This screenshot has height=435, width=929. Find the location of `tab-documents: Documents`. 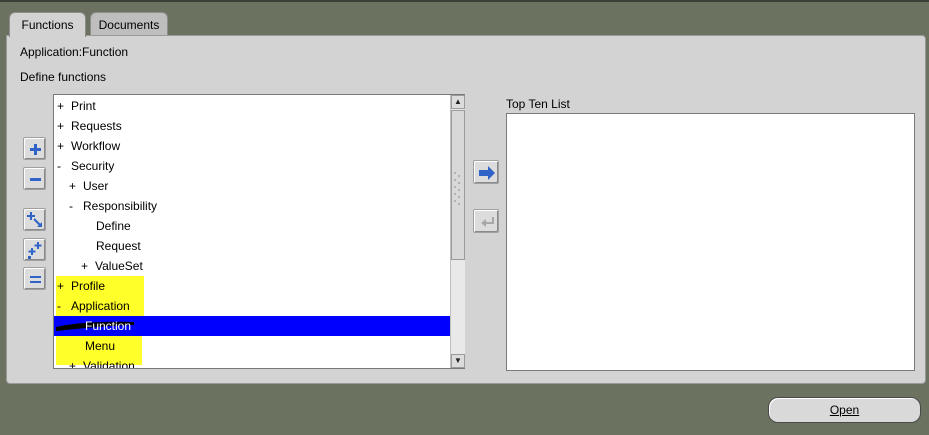

tab-documents: Documents is located at coordinates (129, 24).